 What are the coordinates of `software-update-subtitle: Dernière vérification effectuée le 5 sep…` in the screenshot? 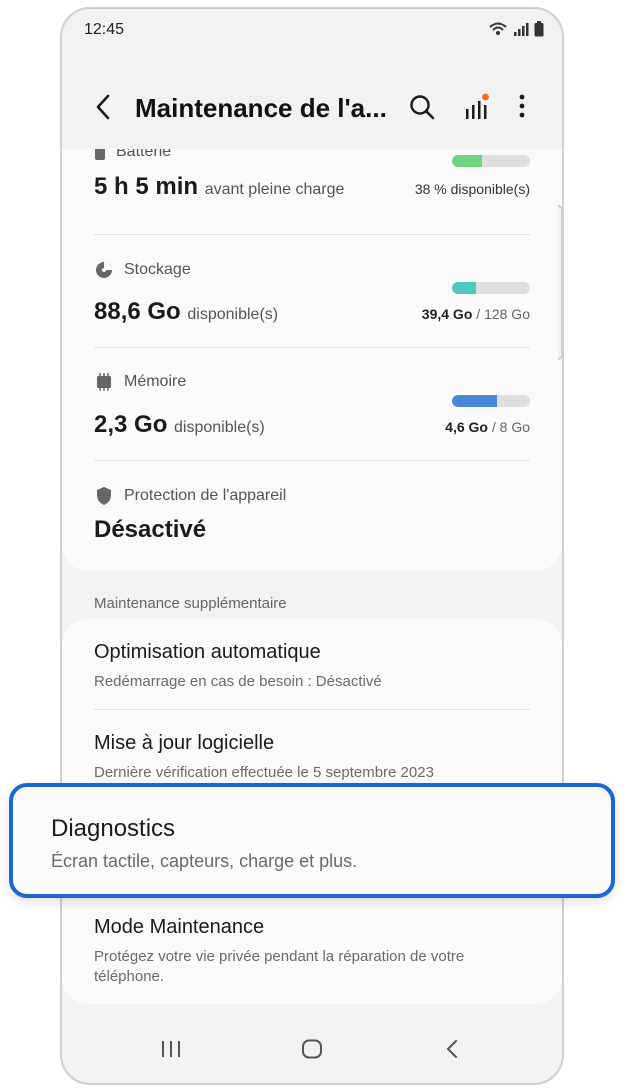 It's located at (264, 772).